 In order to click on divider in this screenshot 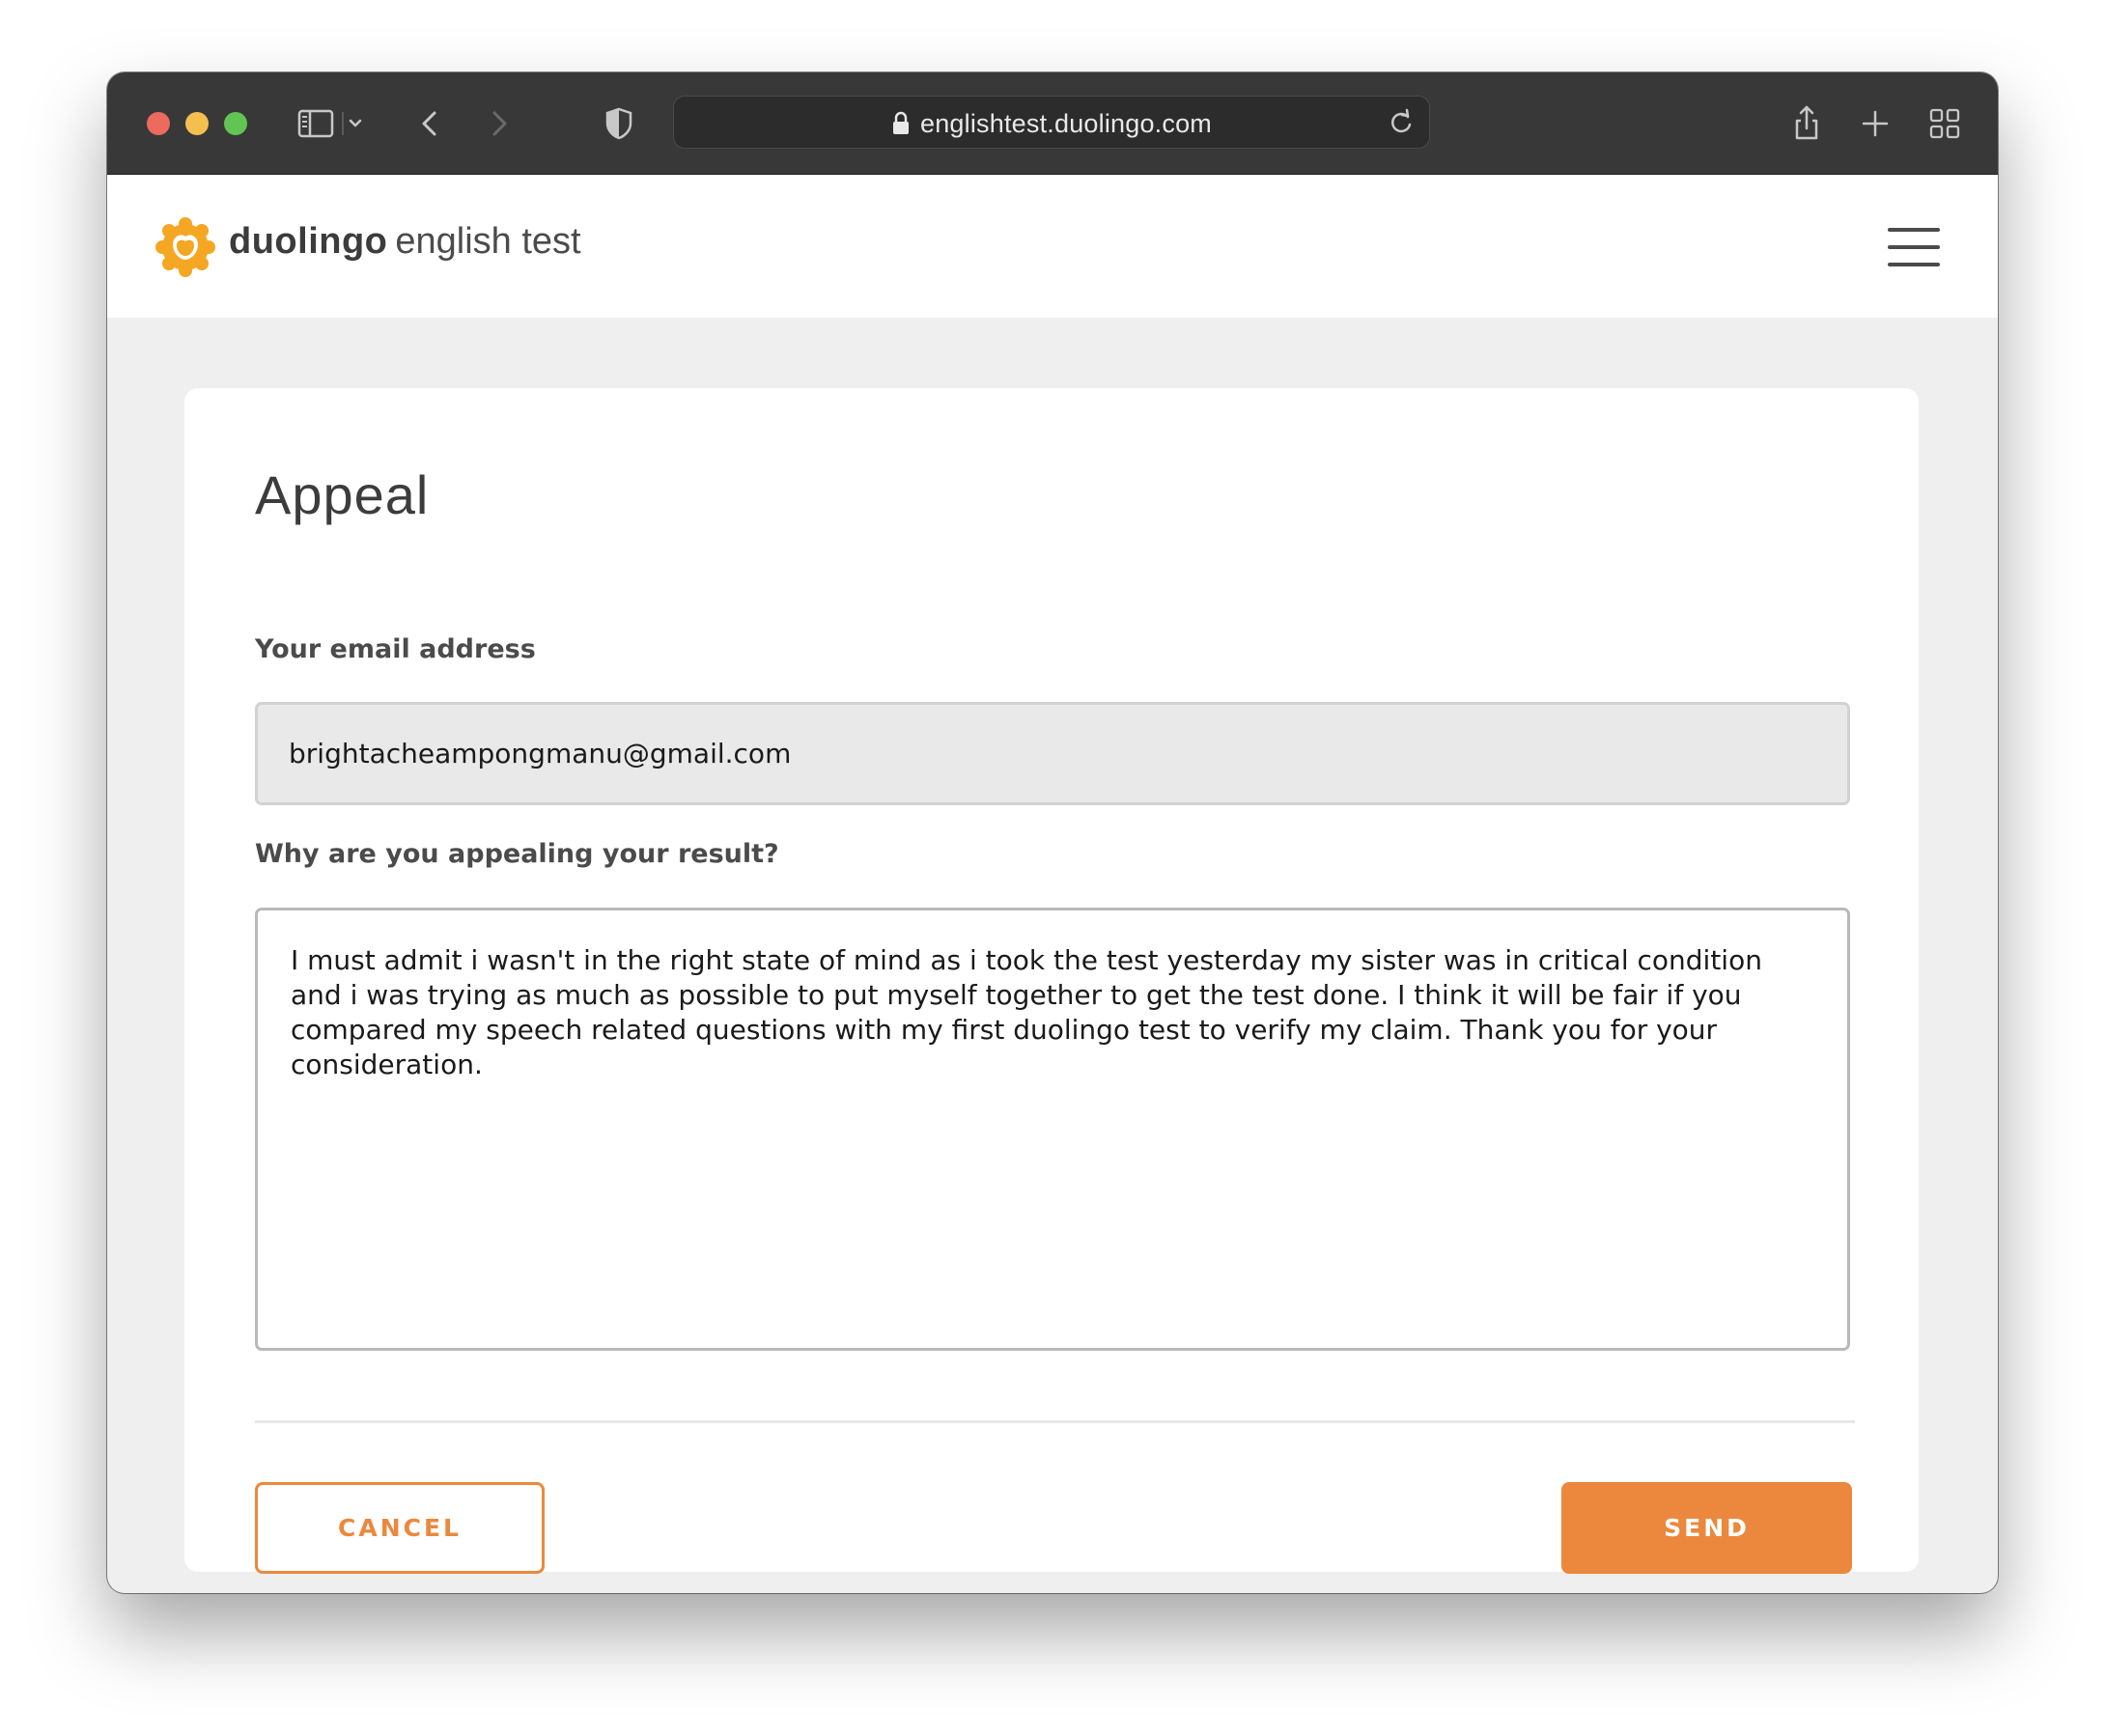, I will do `click(1055, 1422)`.